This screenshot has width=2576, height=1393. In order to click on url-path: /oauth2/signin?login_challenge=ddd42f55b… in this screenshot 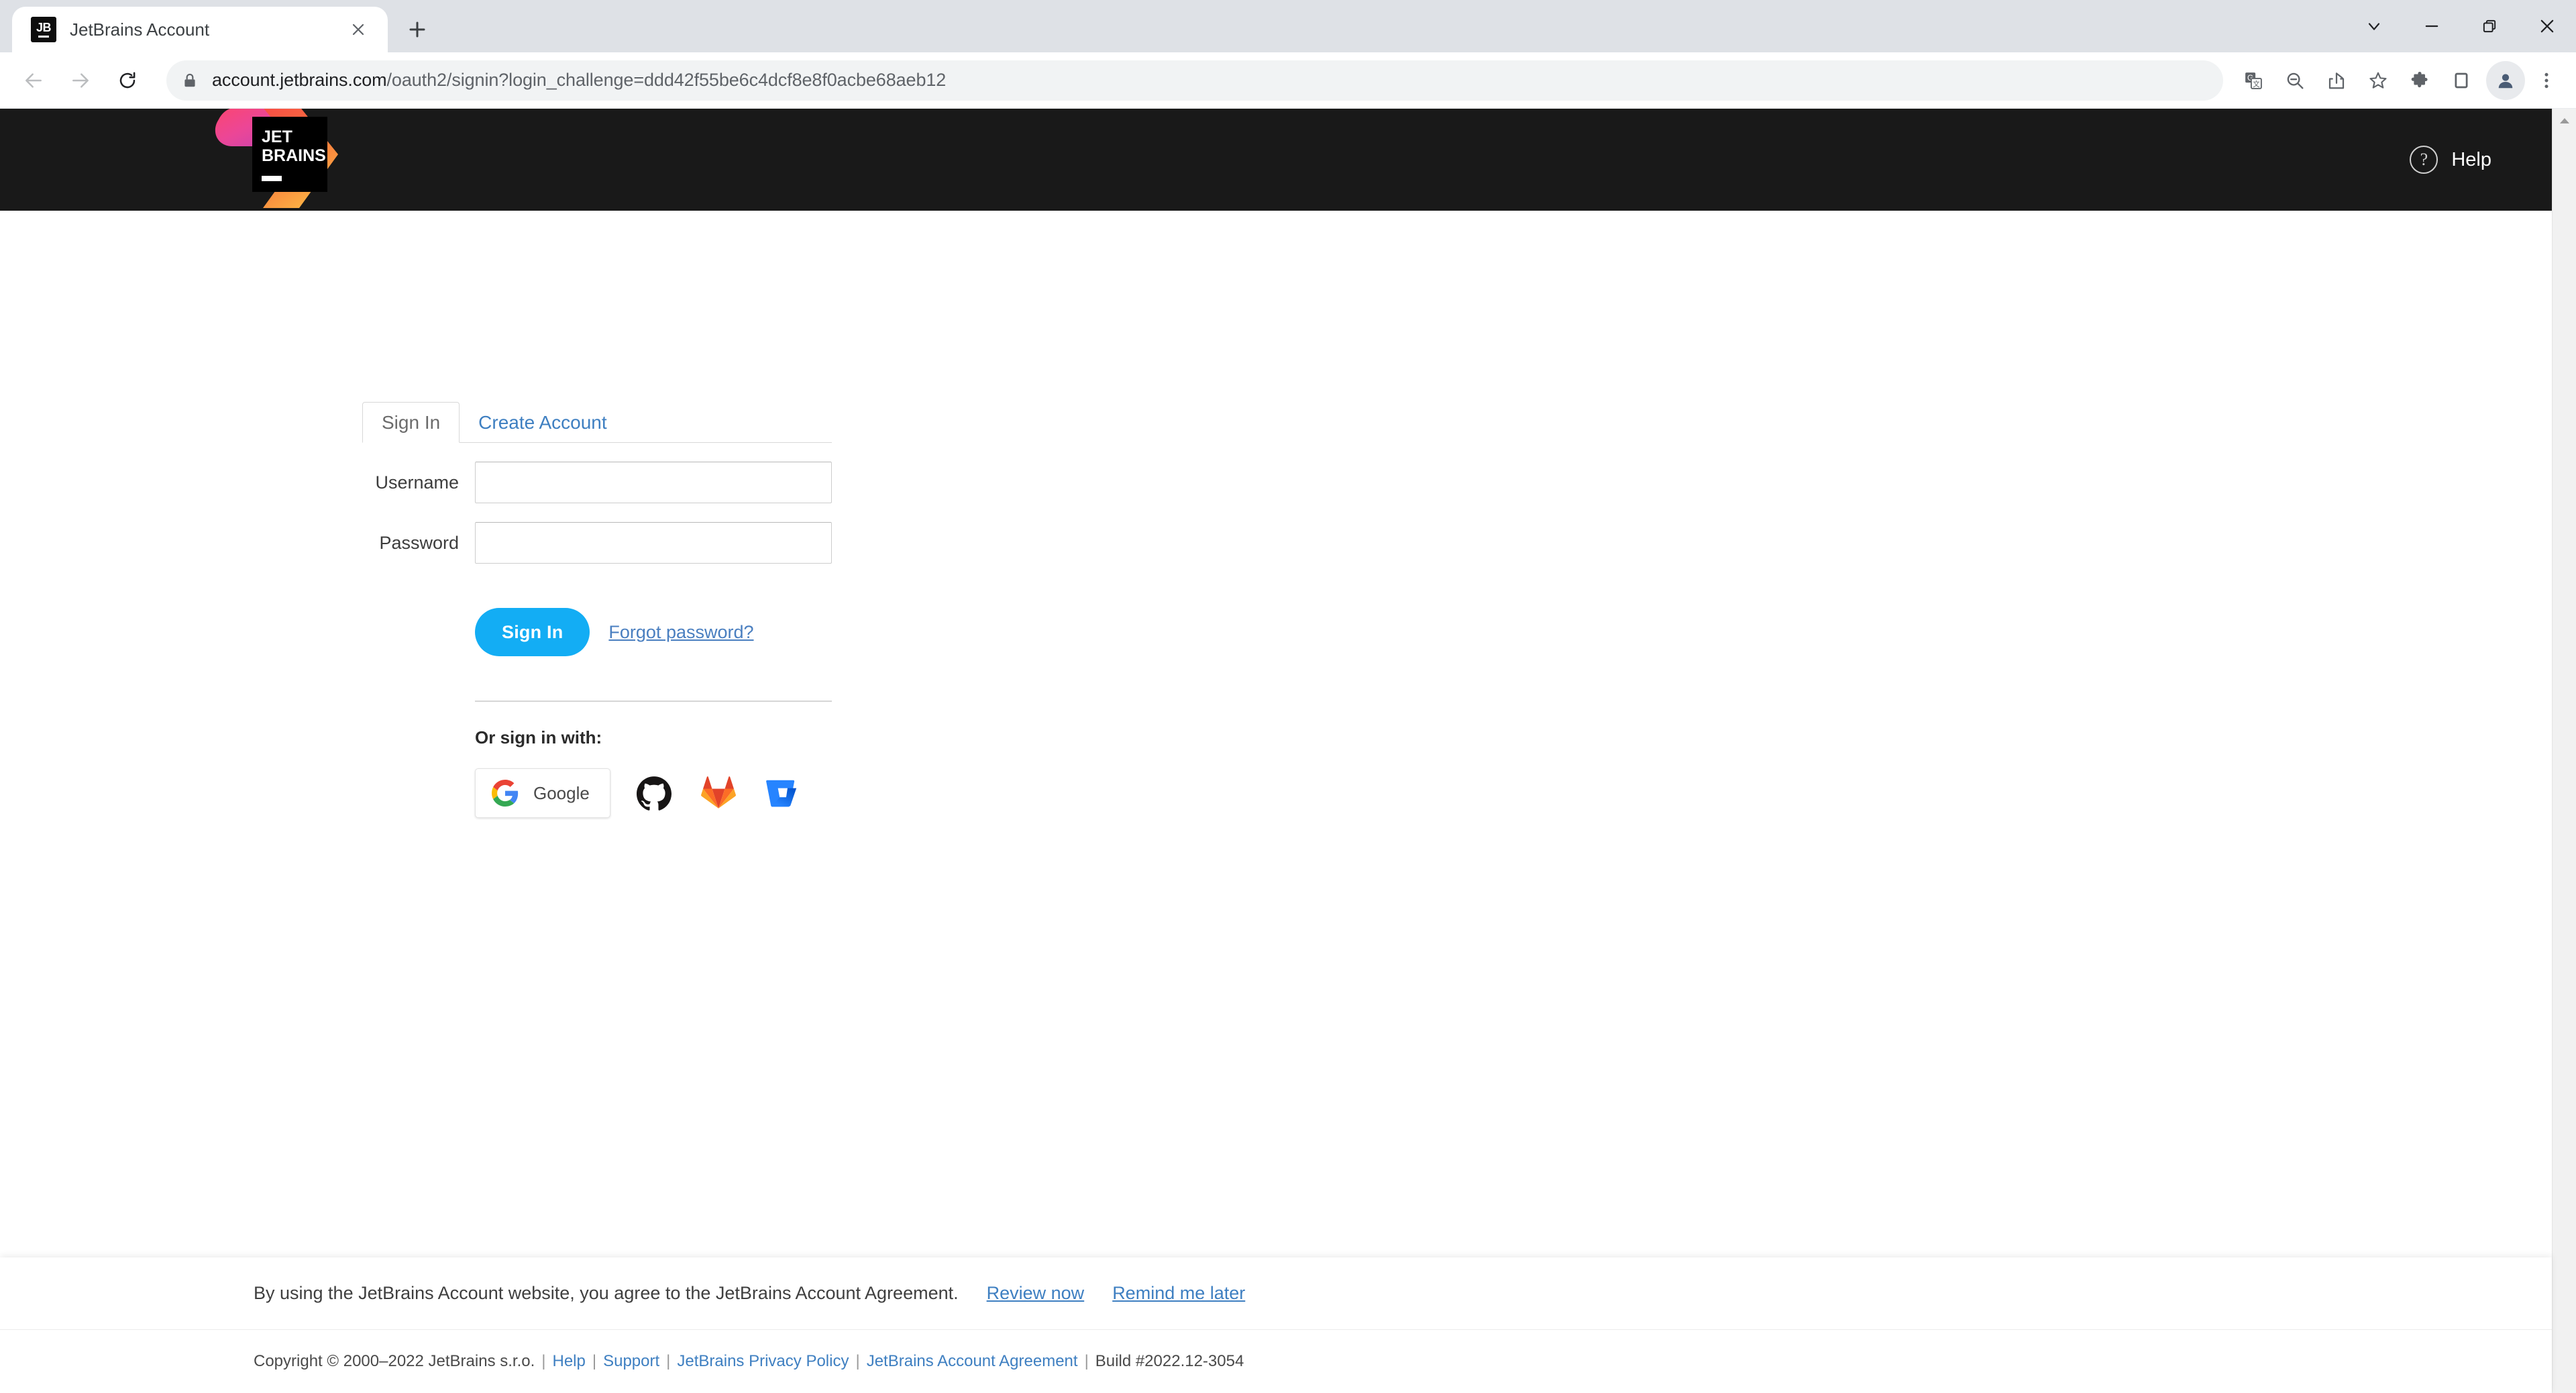, I will do `click(666, 80)`.